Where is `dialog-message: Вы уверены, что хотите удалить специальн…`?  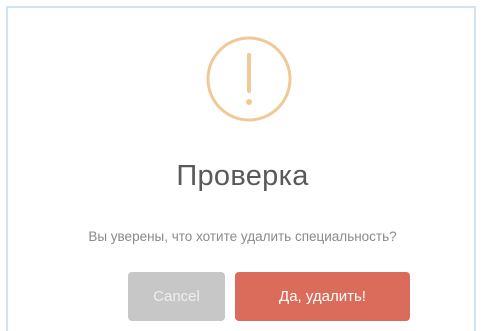 dialog-message: Вы уверены, что хотите удалить специальн… is located at coordinates (242, 236).